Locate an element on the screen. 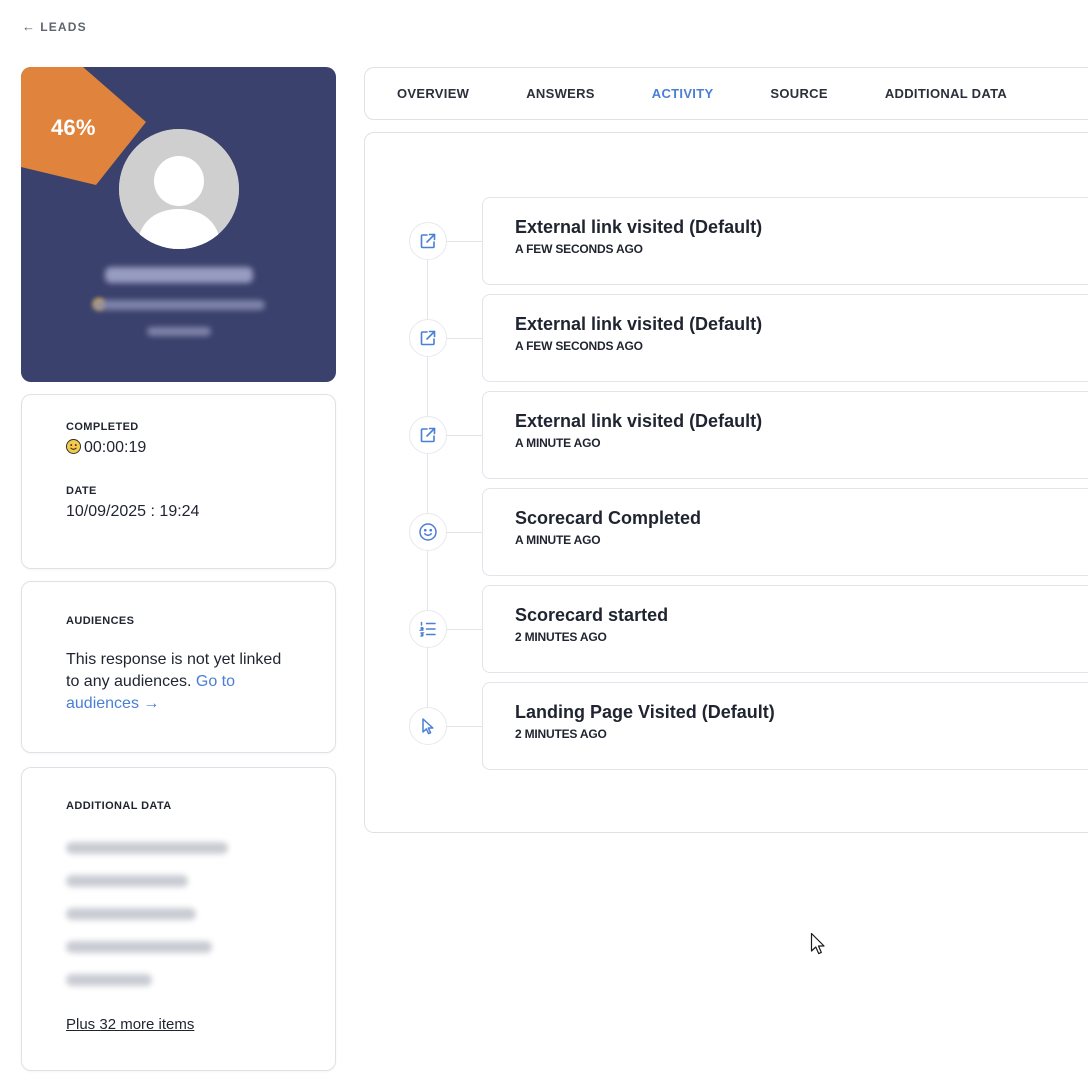 This screenshot has height=1090, width=1088. activity-title: Landing Page Visited (Default) is located at coordinates (645, 712).